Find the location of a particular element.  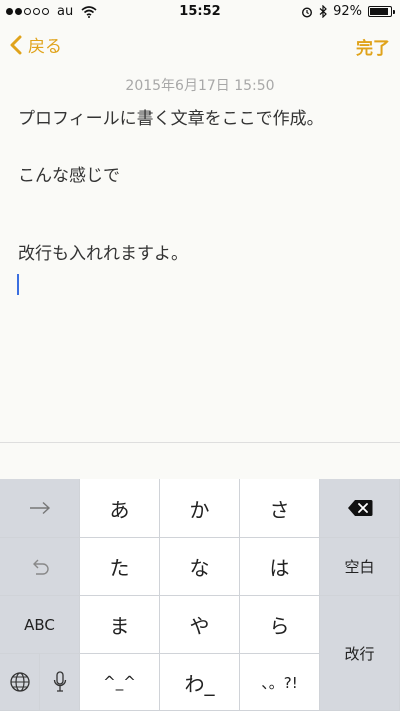

globe-icon is located at coordinates (19, 682).